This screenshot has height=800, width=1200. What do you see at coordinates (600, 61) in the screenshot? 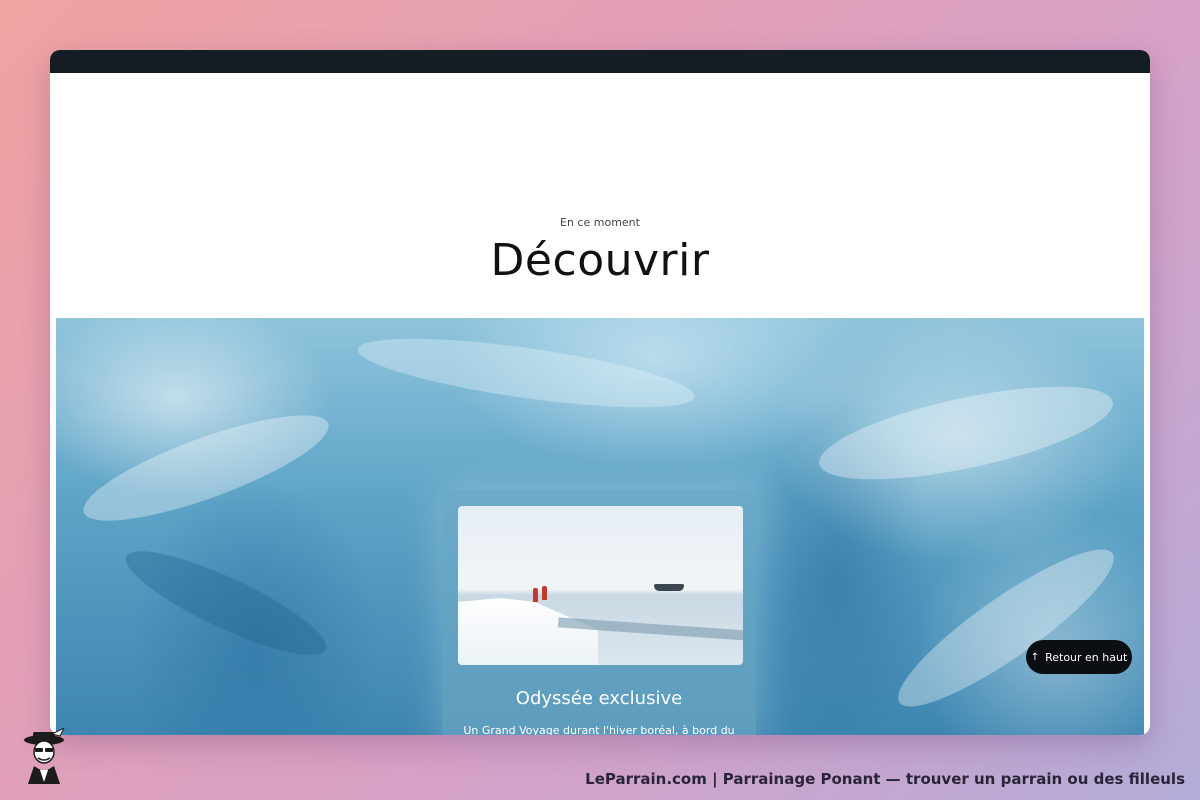
I see `top-bar` at bounding box center [600, 61].